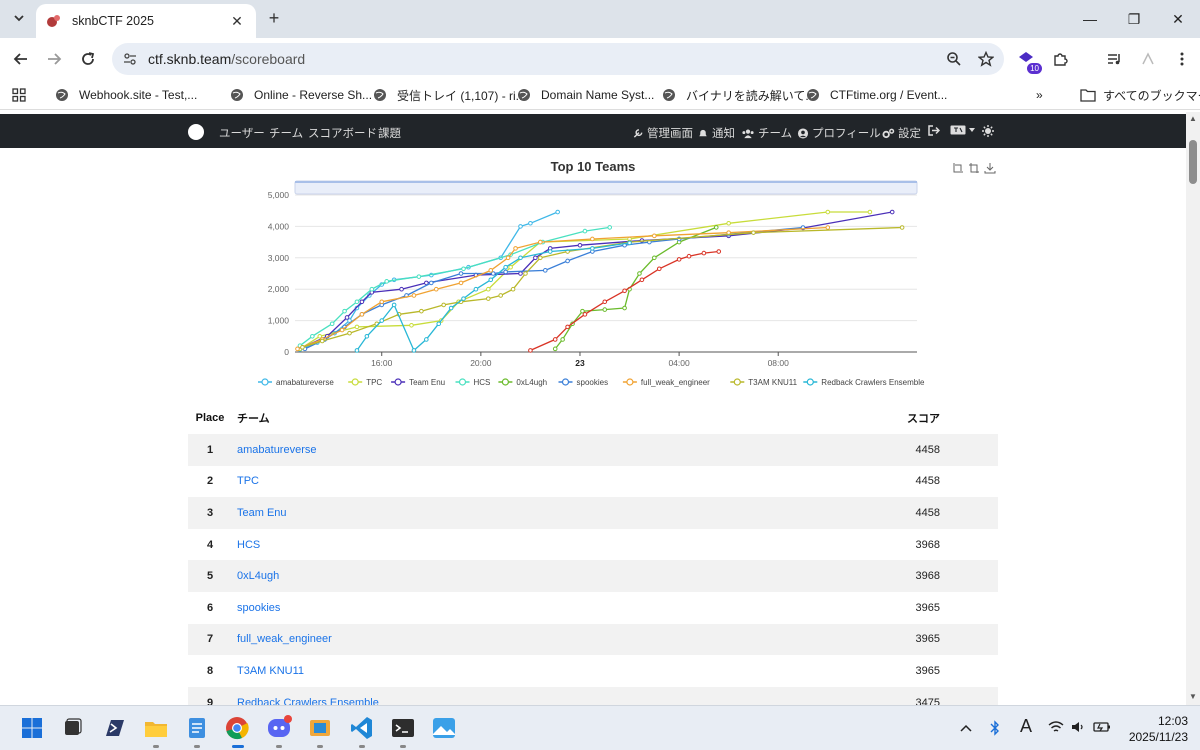 The image size is (1200, 750). What do you see at coordinates (1090, 19) in the screenshot?
I see `minimize-icon: —` at bounding box center [1090, 19].